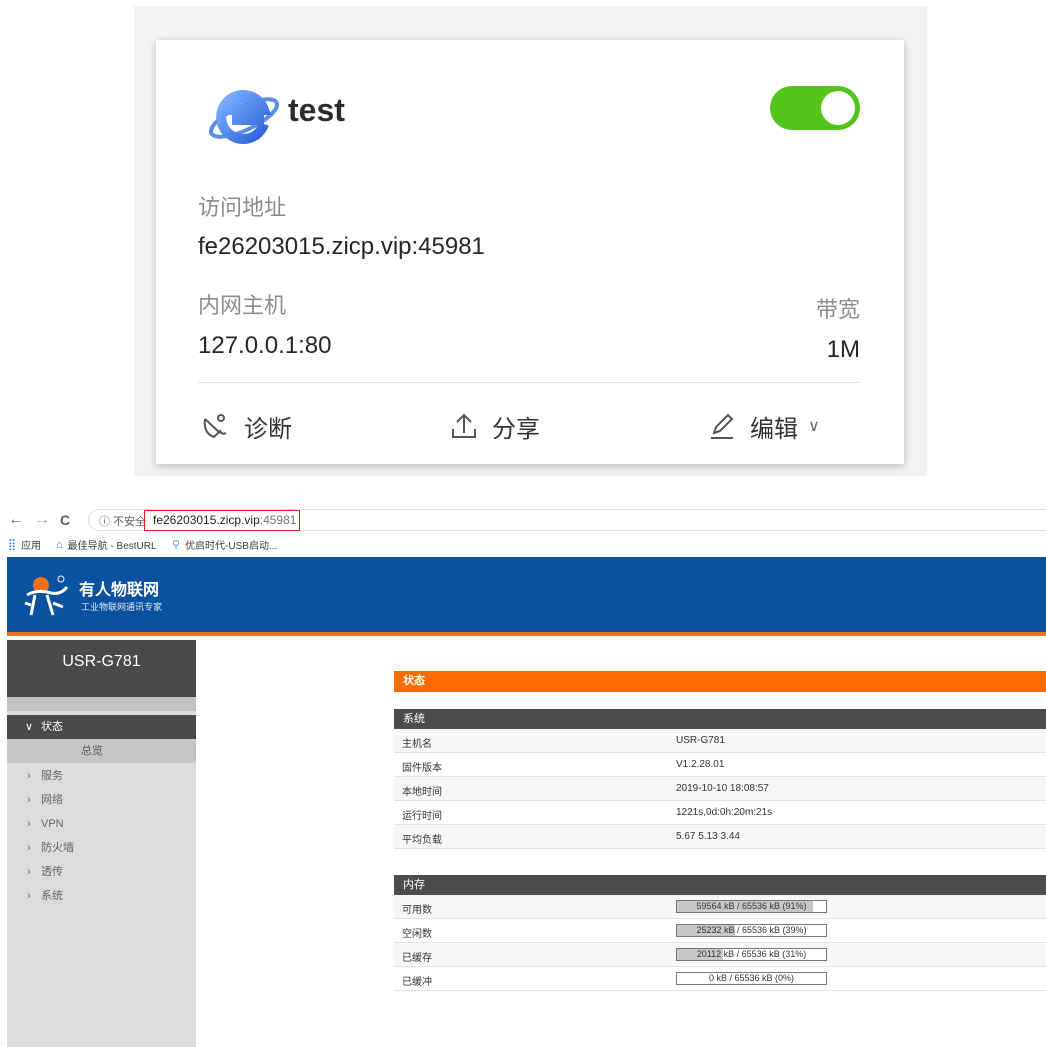 The width and height of the screenshot is (1046, 1047). Describe the element at coordinates (57, 848) in the screenshot. I see `sidebar-item-label: 防火墙` at that location.